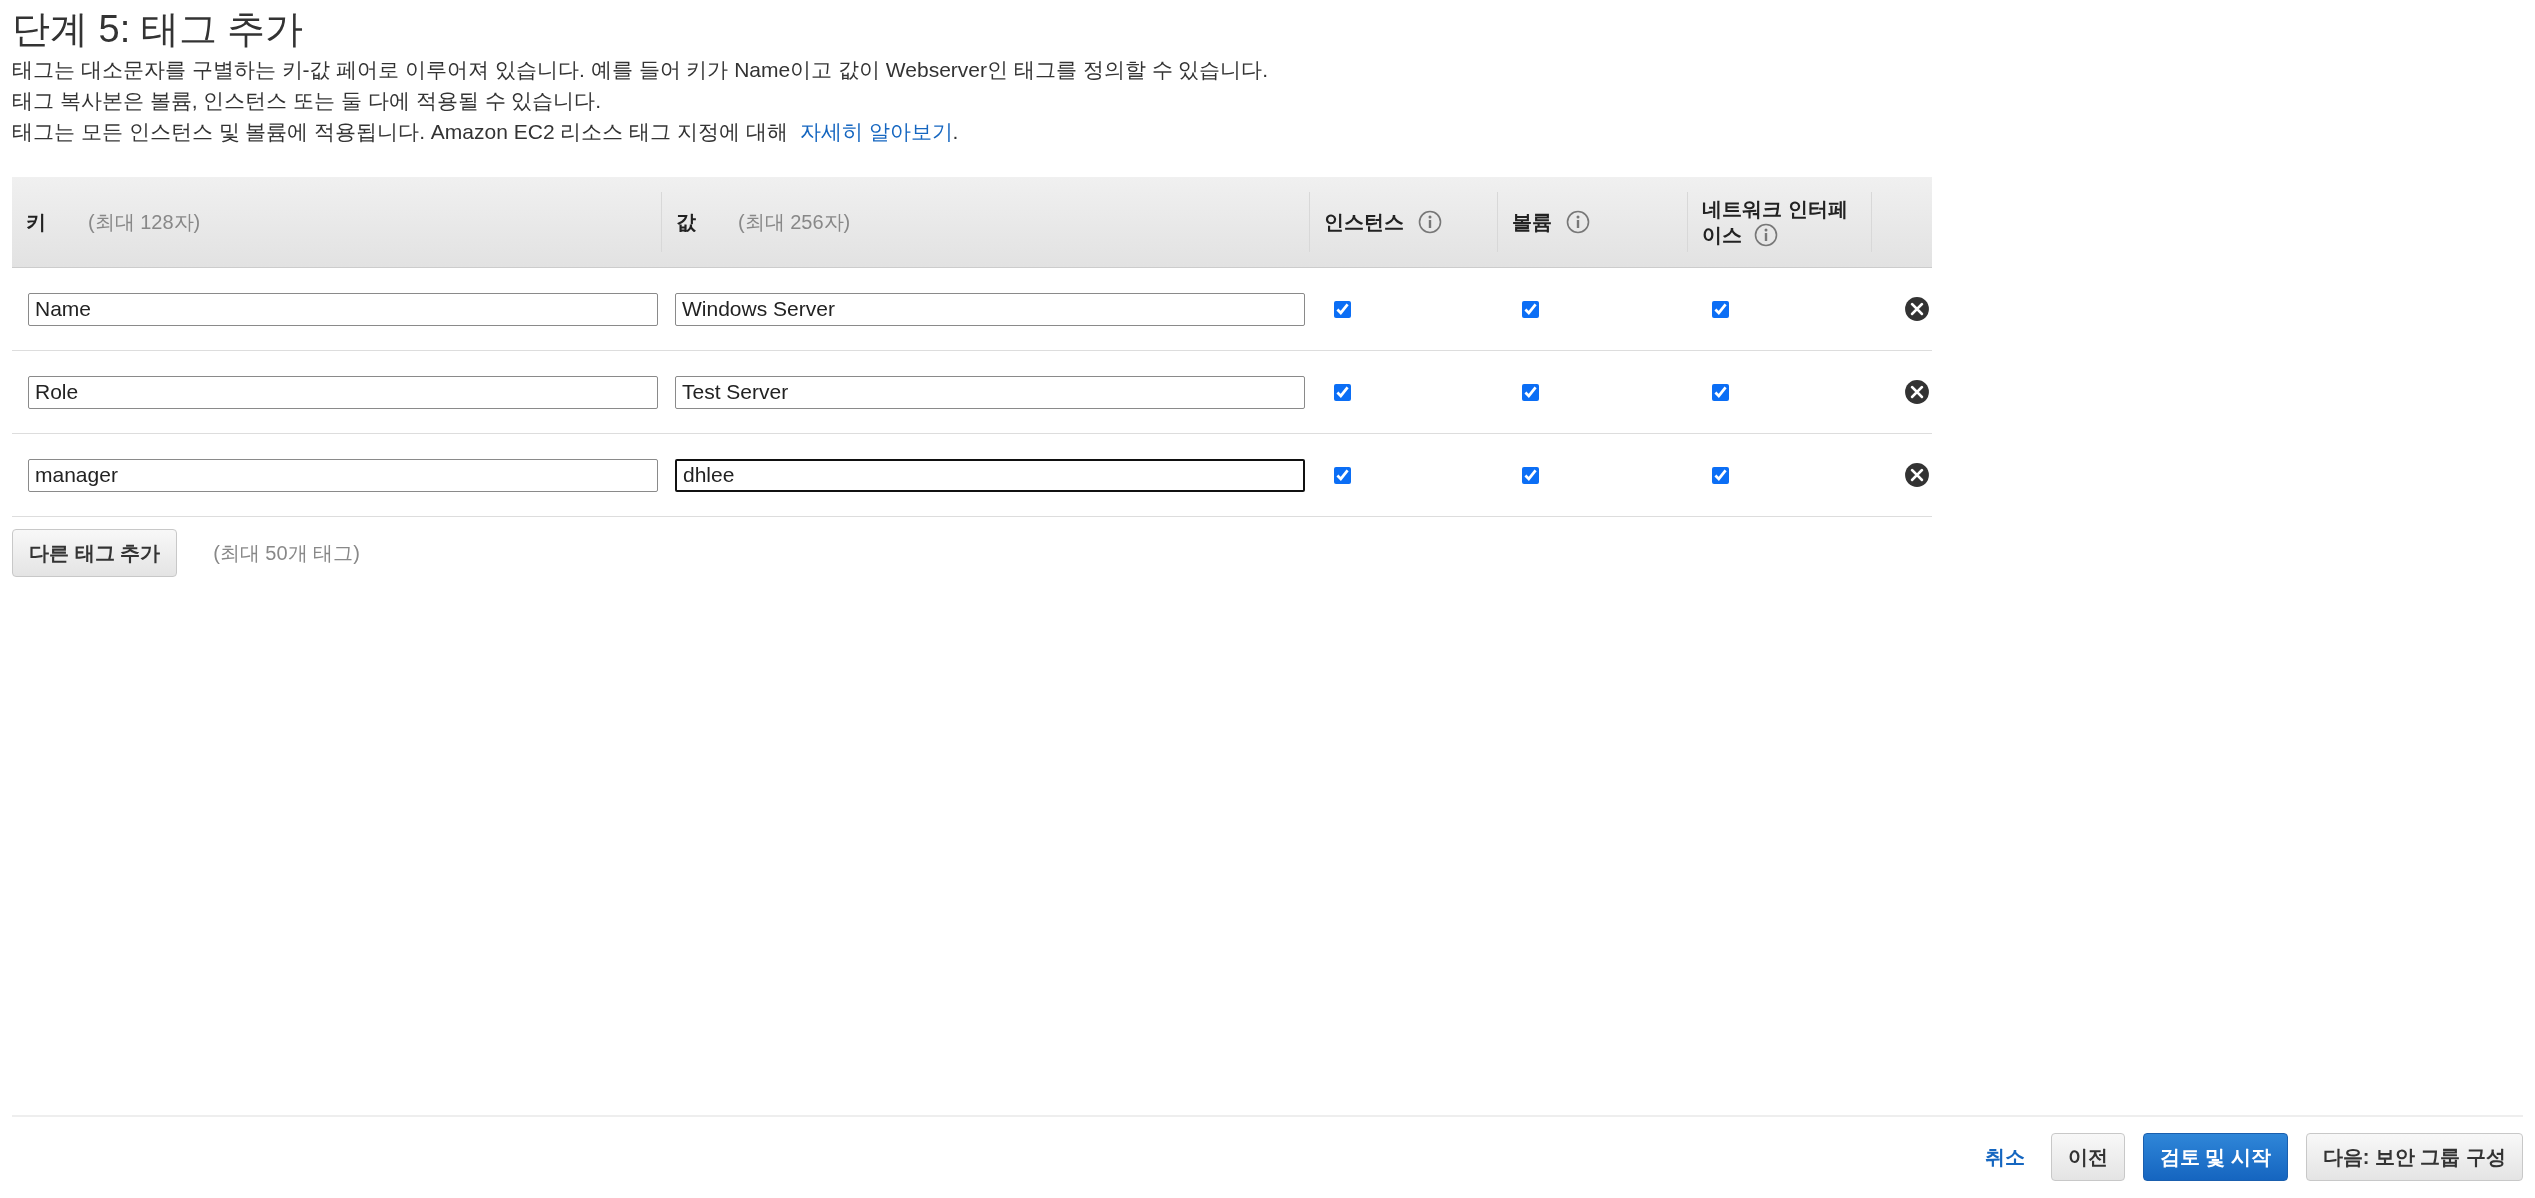 The image size is (2535, 1198). I want to click on page-title: 단계 5: 태그 추가, so click(158, 29).